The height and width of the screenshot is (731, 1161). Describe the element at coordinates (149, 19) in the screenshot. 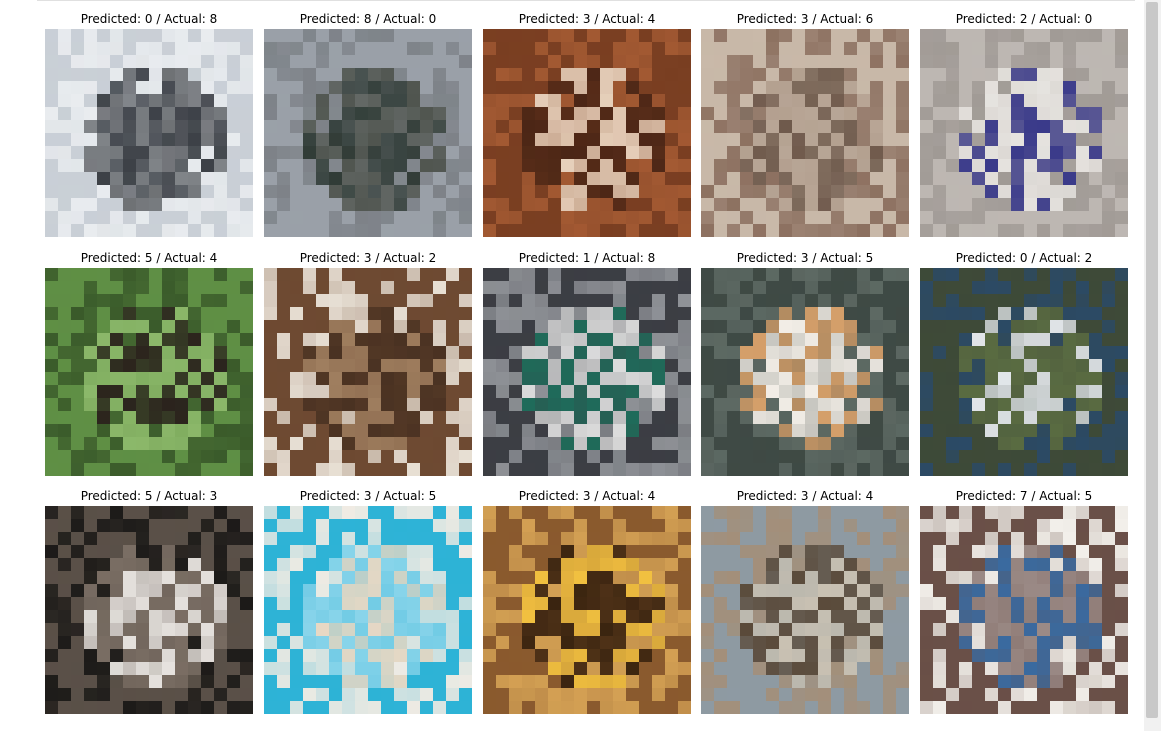

I see `panel-title: Predicted: 0 / Actual: 8` at that location.